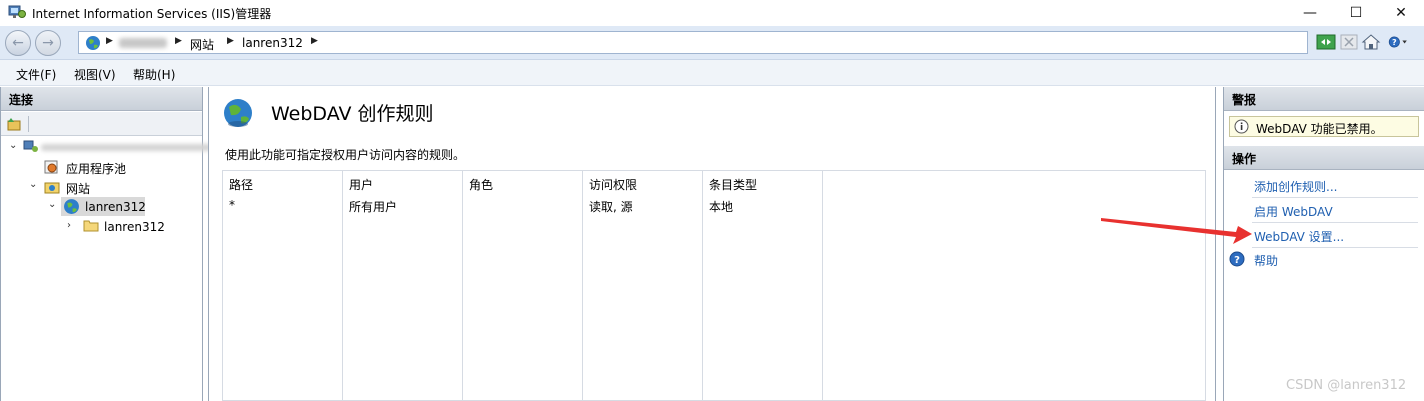  What do you see at coordinates (96, 168) in the screenshot?
I see `tree-item-app-pools: 应用程序池` at bounding box center [96, 168].